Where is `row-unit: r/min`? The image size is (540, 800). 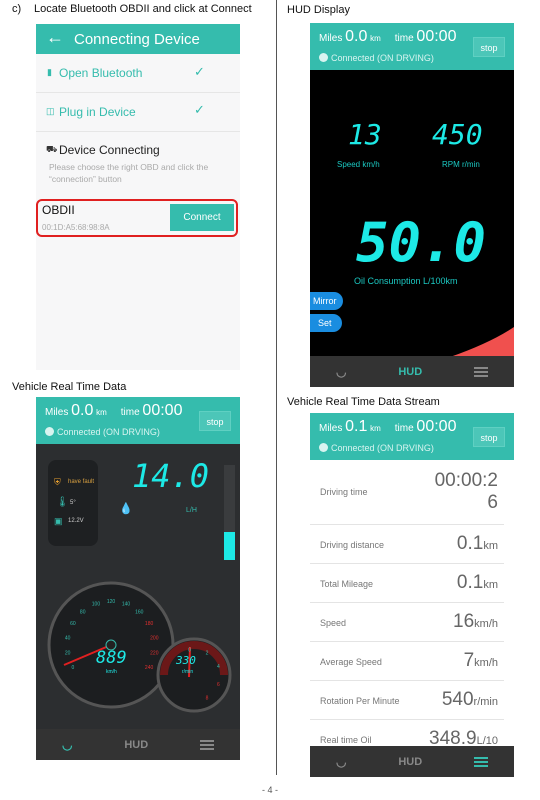 row-unit: r/min is located at coordinates (485, 702).